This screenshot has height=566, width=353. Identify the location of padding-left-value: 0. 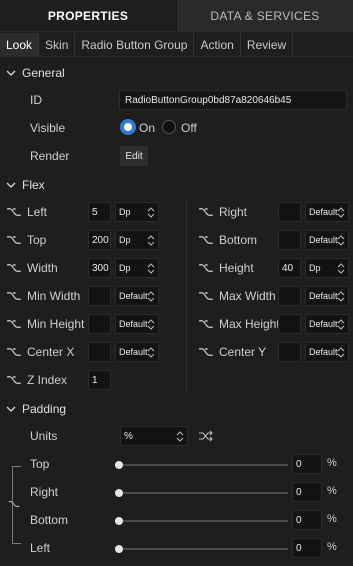
(307, 548).